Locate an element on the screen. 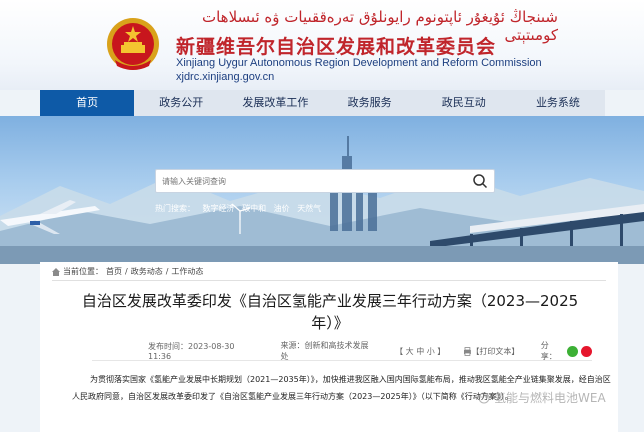 This screenshot has height=432, width=644. weibo-share-icon is located at coordinates (587, 351).